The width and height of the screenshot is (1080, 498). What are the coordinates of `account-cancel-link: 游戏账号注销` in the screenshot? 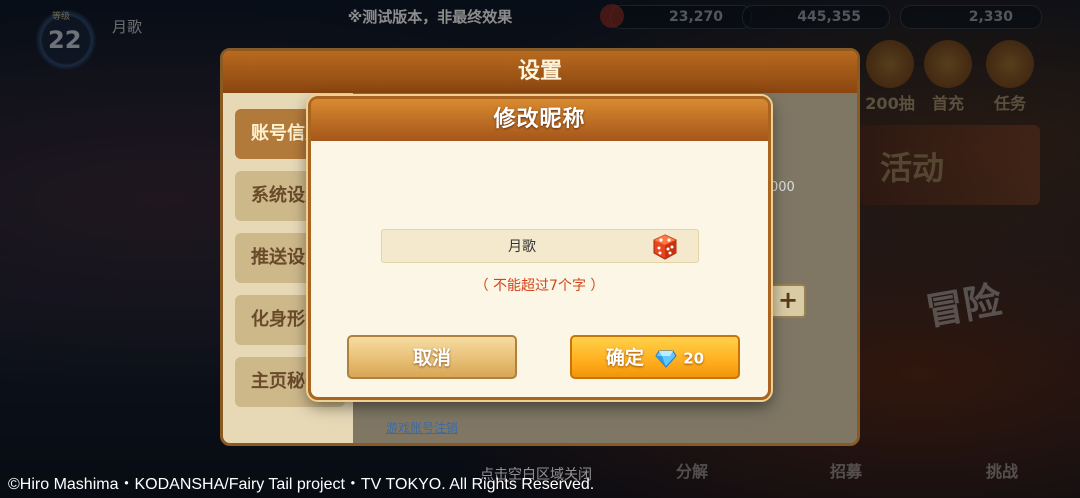 It's located at (422, 427).